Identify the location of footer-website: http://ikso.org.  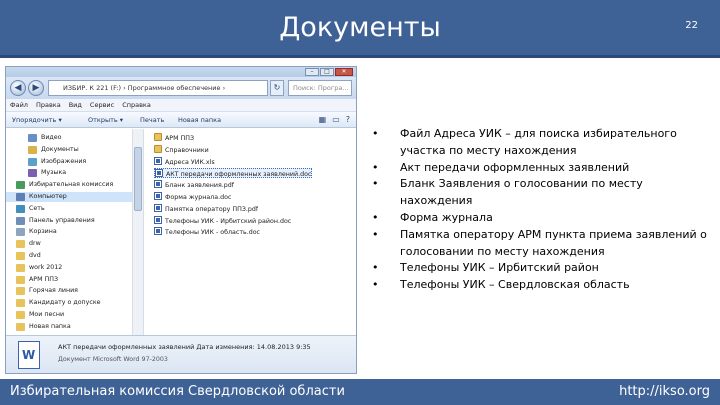
(664, 391).